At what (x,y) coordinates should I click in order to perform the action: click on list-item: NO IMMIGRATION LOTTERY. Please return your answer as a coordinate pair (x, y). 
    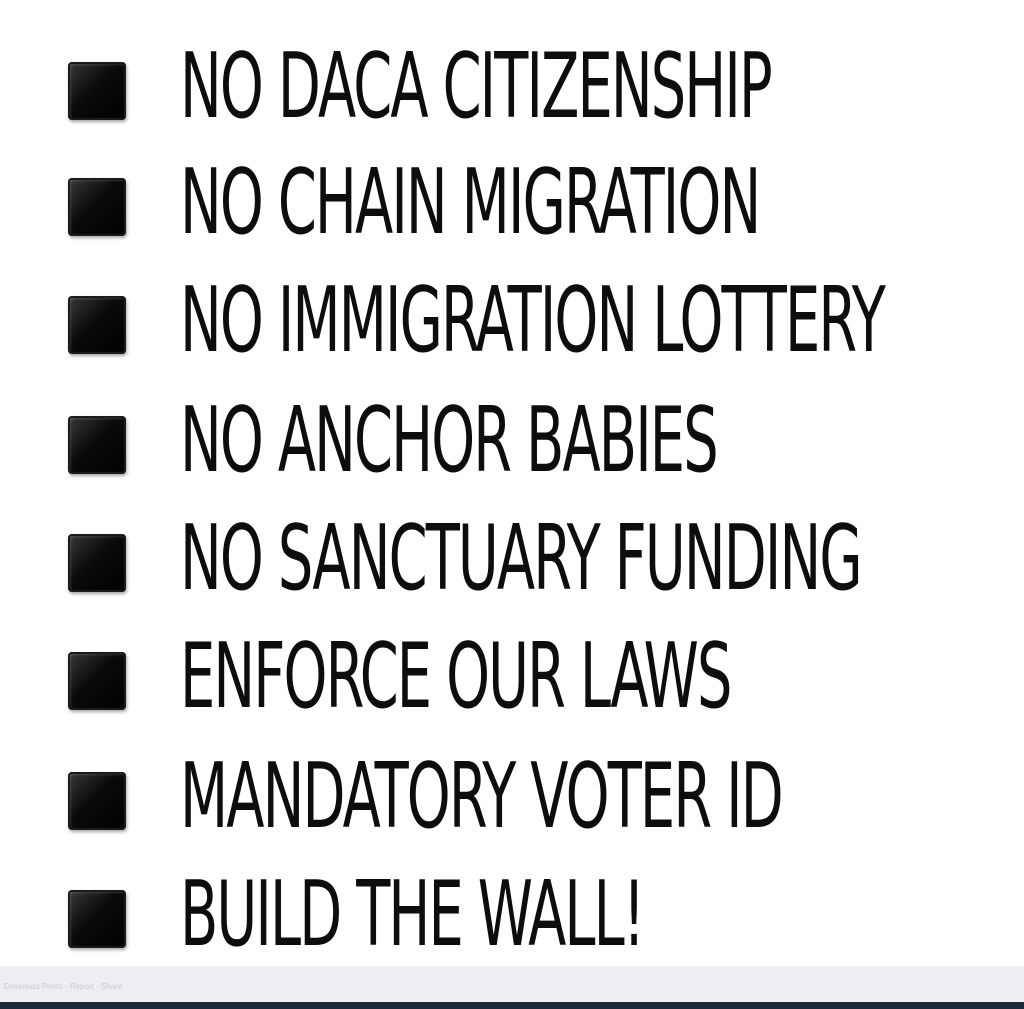
    Looking at the image, I should click on (512, 327).